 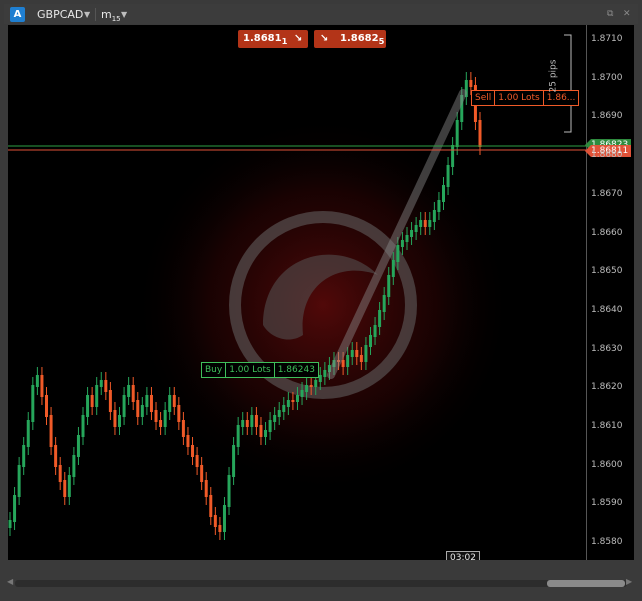 I want to click on chart-bottom-bar, so click(x=321, y=567).